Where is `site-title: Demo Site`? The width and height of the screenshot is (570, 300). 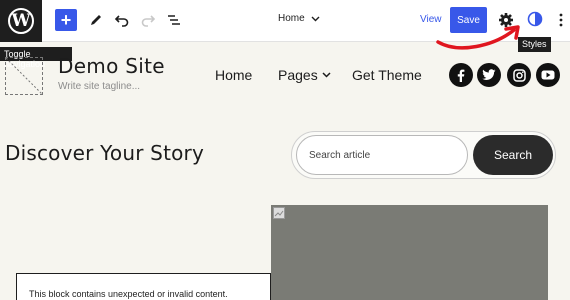
site-title: Demo Site is located at coordinates (111, 66).